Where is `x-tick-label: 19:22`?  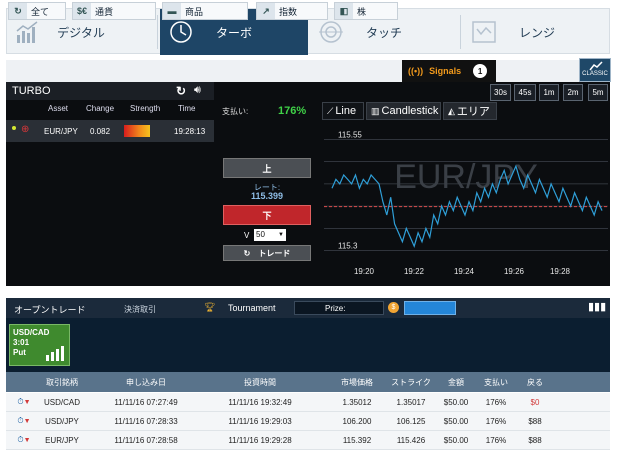 x-tick-label: 19:22 is located at coordinates (414, 271).